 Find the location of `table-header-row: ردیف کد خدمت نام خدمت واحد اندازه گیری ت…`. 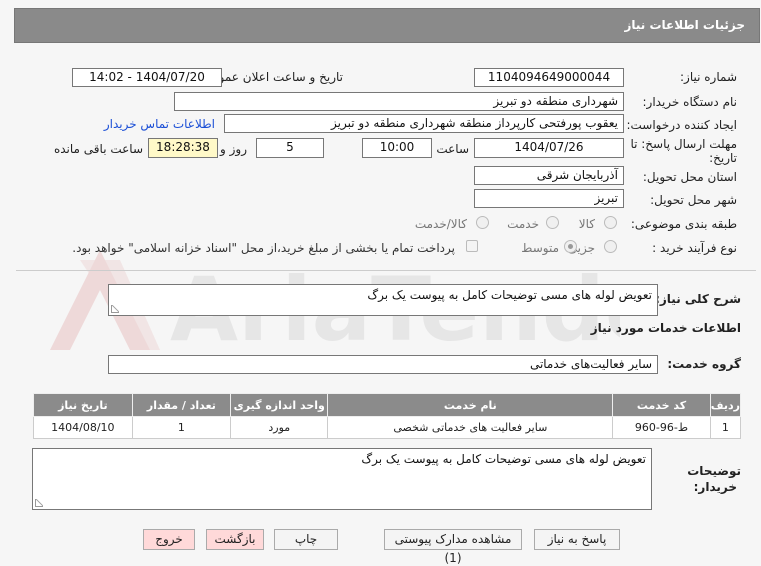

table-header-row: ردیف کد خدمت نام خدمت واحد اندازه گیری ت… is located at coordinates (387, 405).